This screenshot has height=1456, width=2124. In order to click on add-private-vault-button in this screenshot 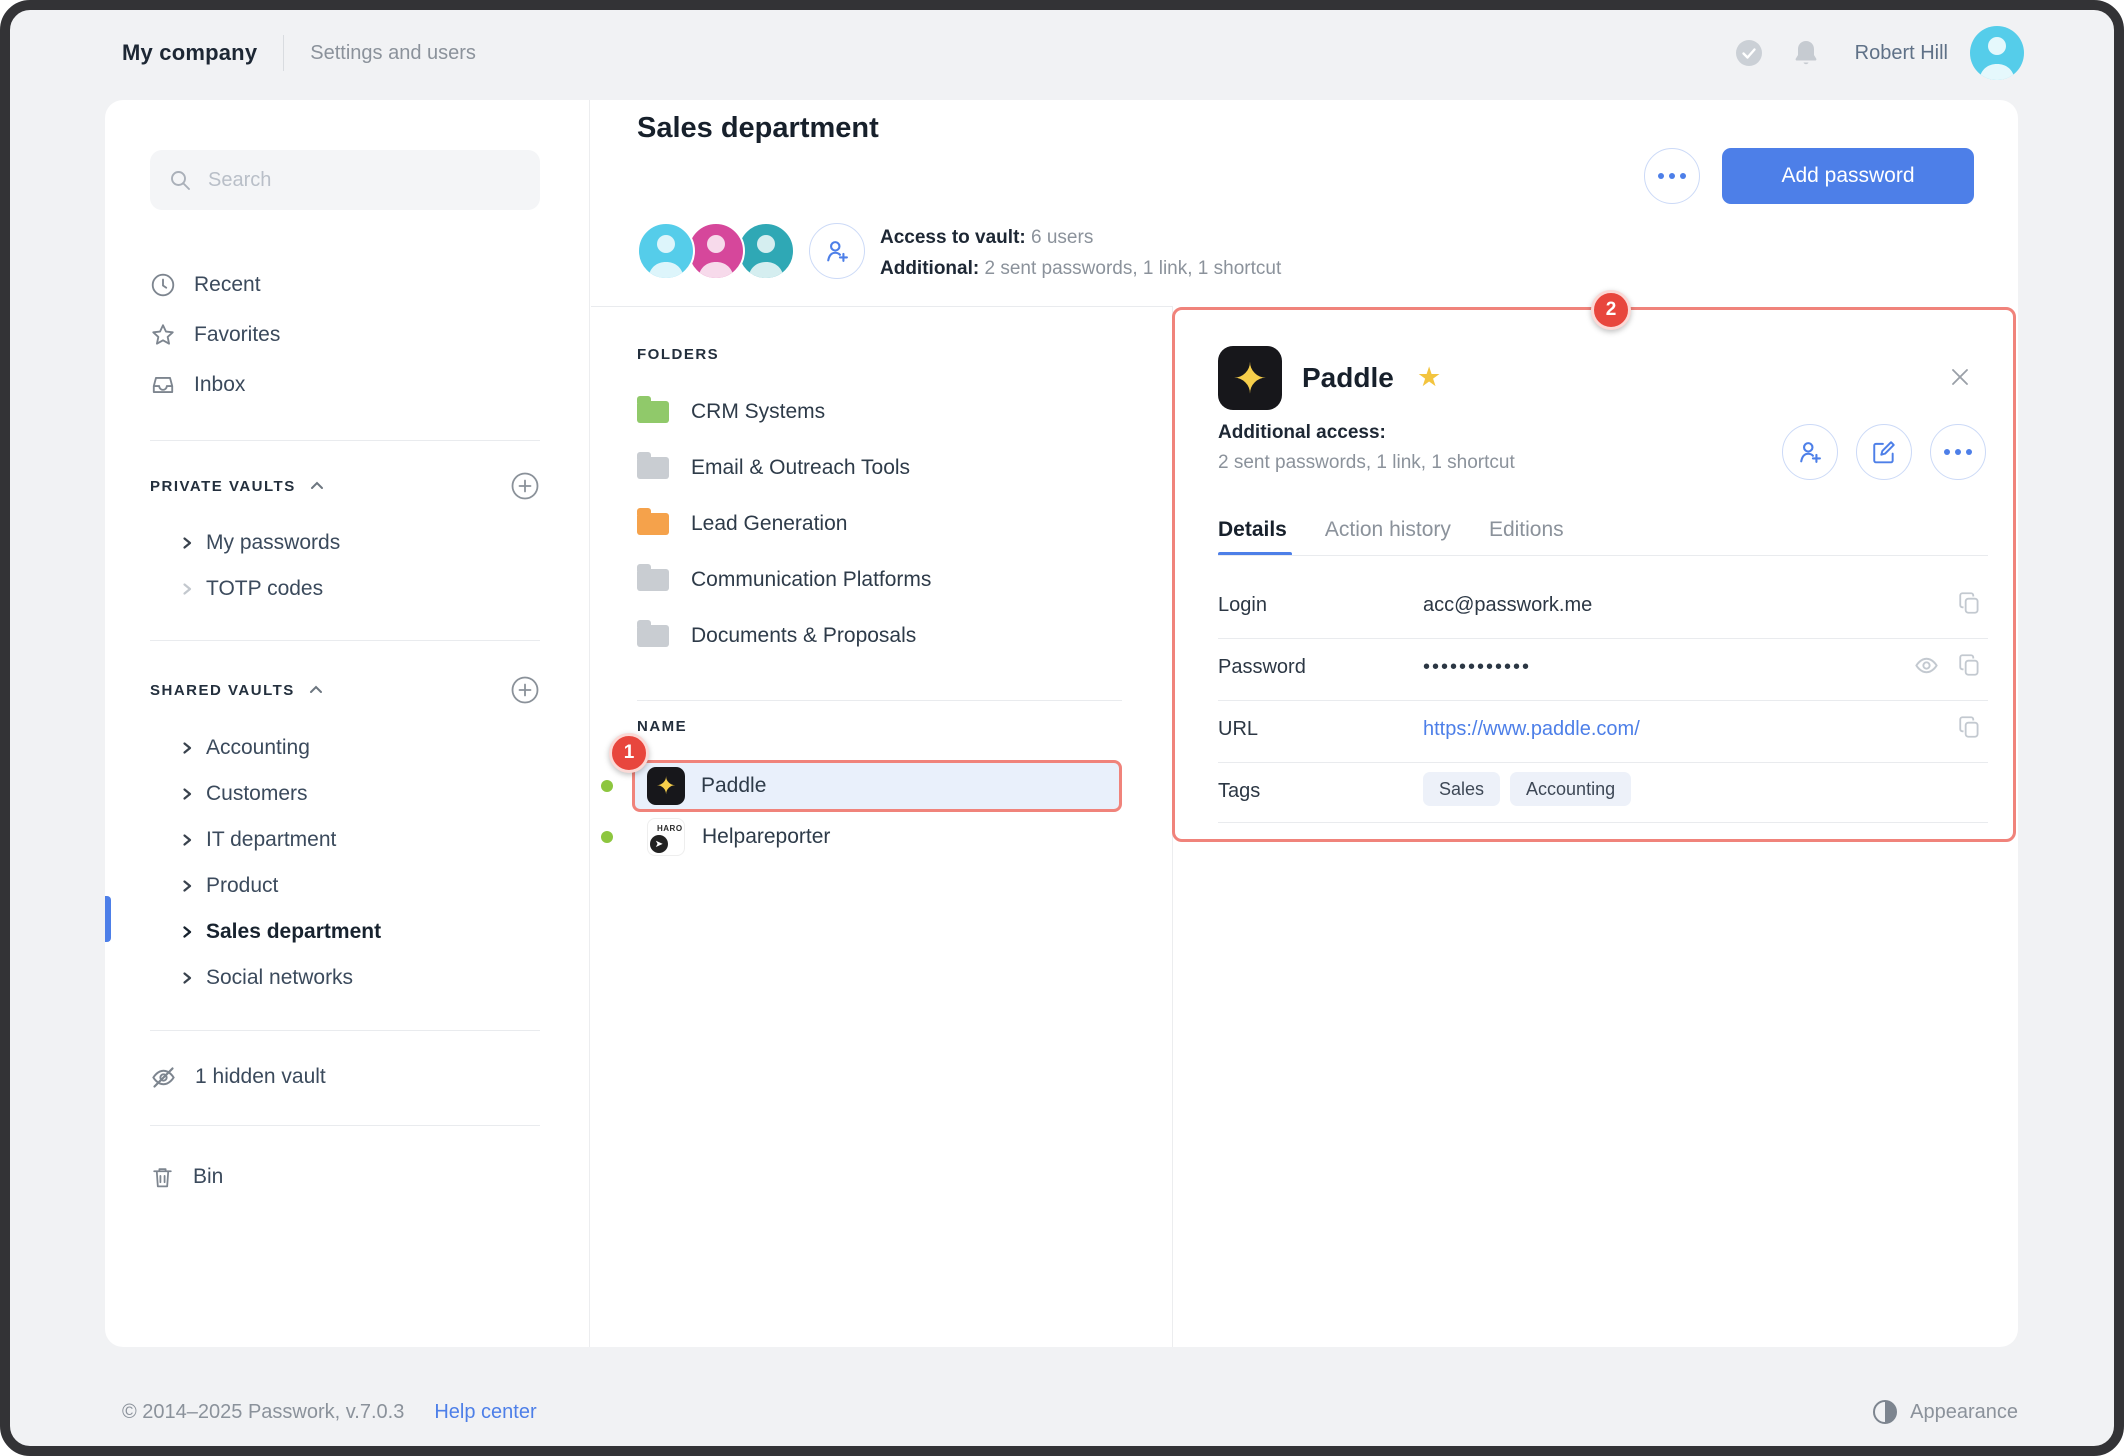, I will do `click(525, 486)`.